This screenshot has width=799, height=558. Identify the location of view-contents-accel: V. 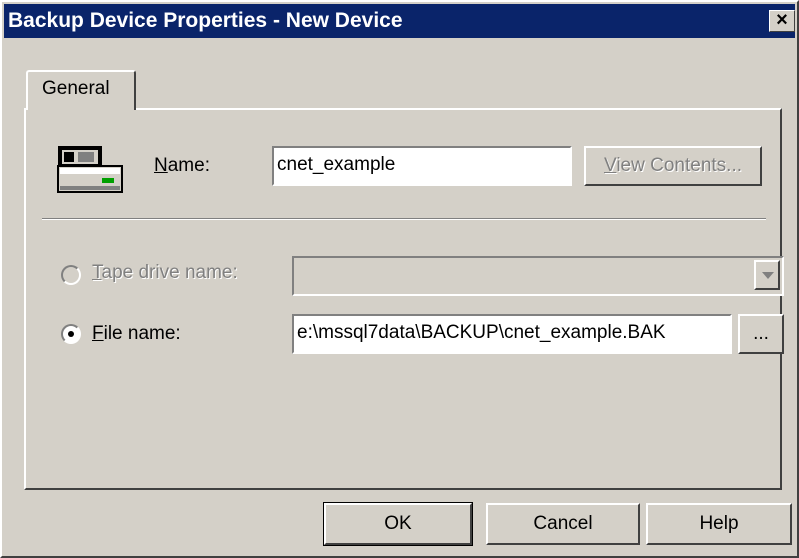
(610, 165).